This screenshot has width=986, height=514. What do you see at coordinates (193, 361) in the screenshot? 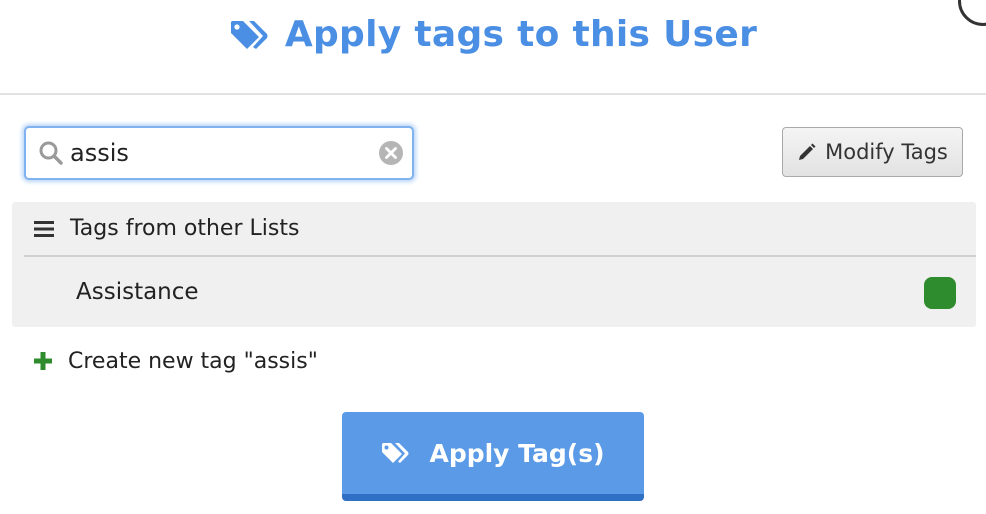
I see `create-new-tag-label: Create new tag "assis"` at bounding box center [193, 361].